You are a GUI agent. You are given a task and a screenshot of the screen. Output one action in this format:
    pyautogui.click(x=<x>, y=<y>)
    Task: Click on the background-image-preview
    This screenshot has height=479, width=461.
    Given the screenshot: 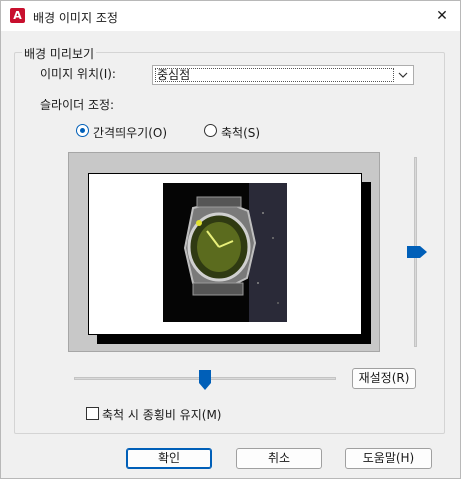 What is the action you would take?
    pyautogui.click(x=225, y=252)
    